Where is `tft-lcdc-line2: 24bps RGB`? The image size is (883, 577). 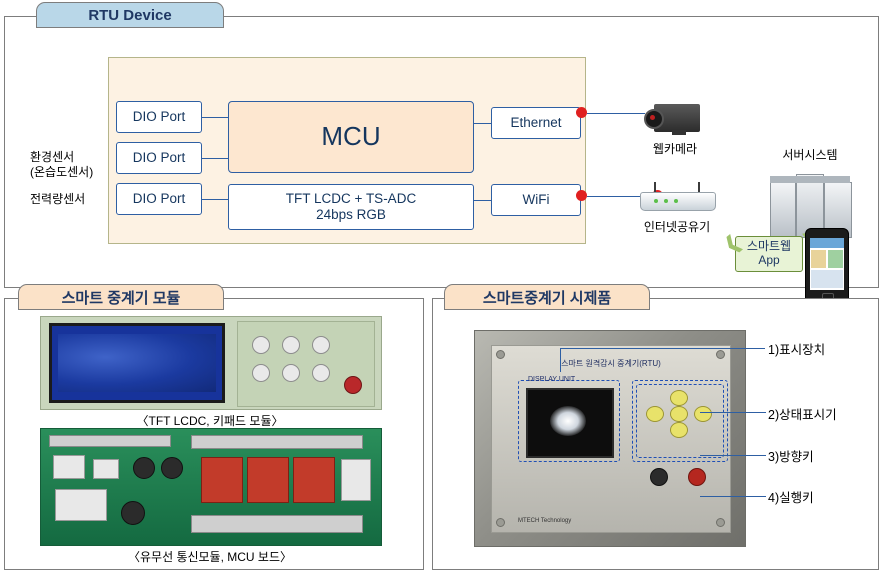 tft-lcdc-line2: 24bps RGB is located at coordinates (351, 214).